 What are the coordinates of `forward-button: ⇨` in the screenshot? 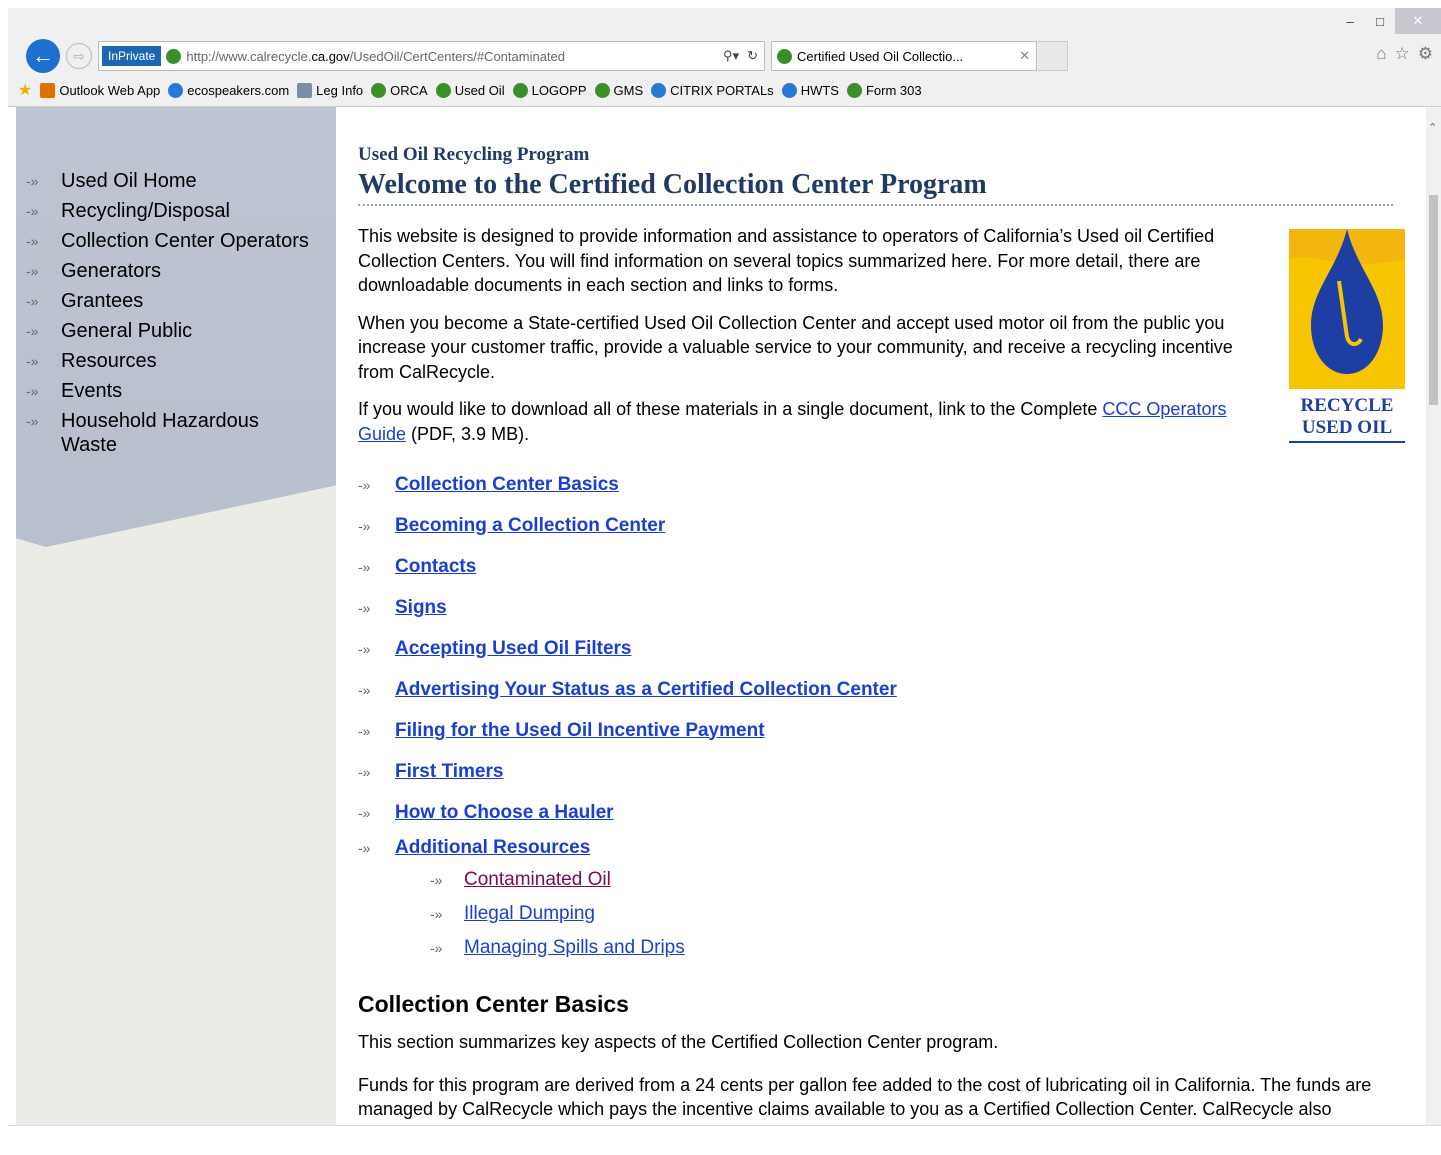 It's located at (79, 56).